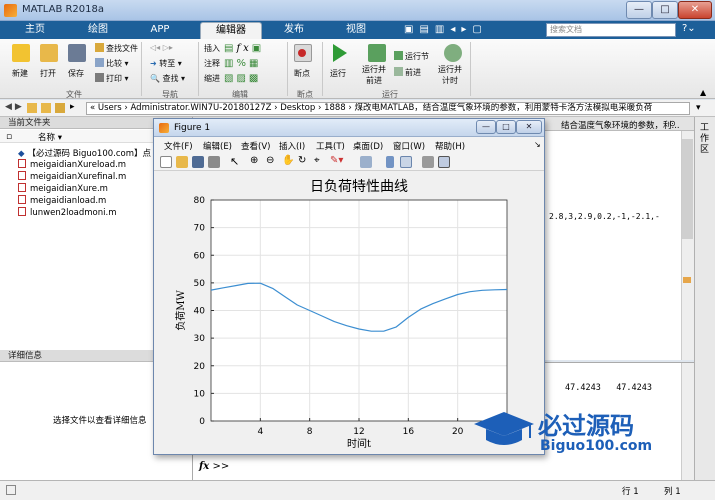  I want to click on zoom-in-icon: ⊕, so click(254, 160).